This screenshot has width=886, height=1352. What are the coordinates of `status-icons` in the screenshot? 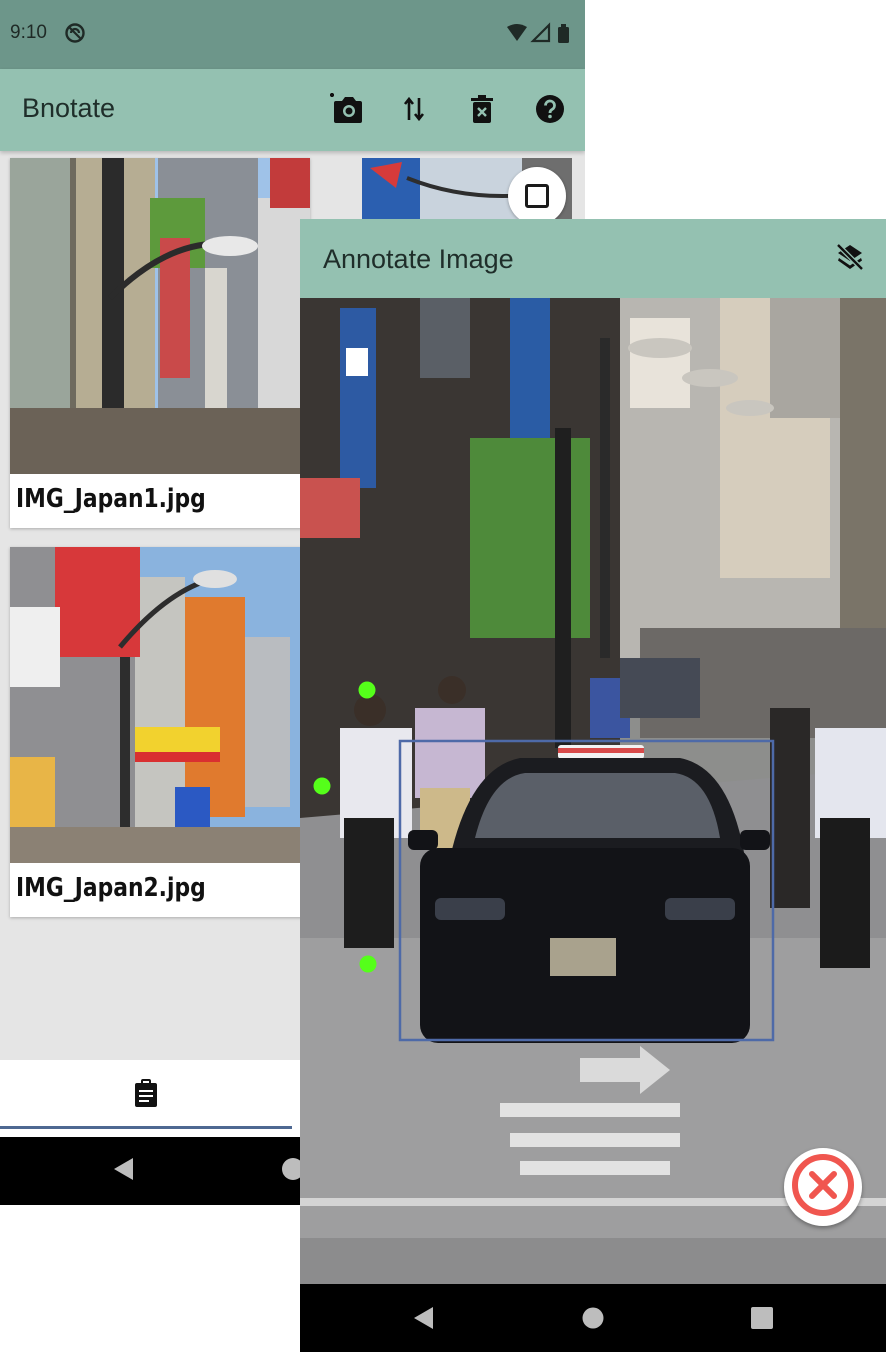 It's located at (540, 34).